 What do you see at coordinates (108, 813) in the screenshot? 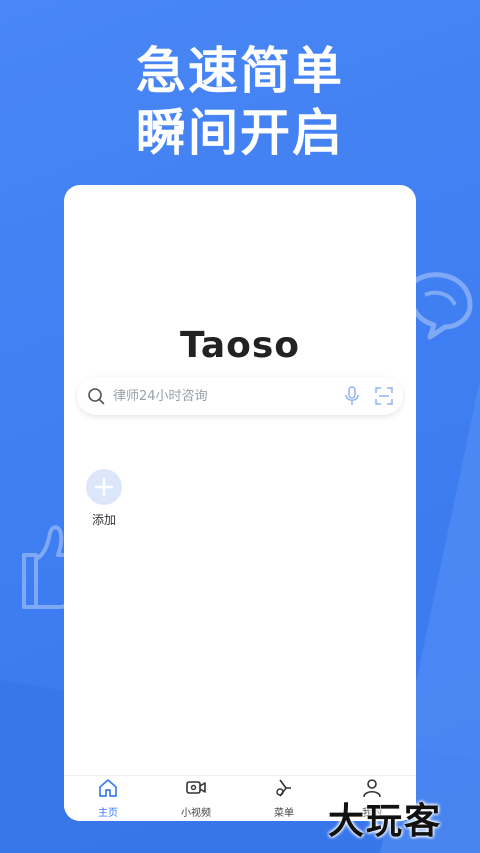
I see `tab-home-label: 主页` at bounding box center [108, 813].